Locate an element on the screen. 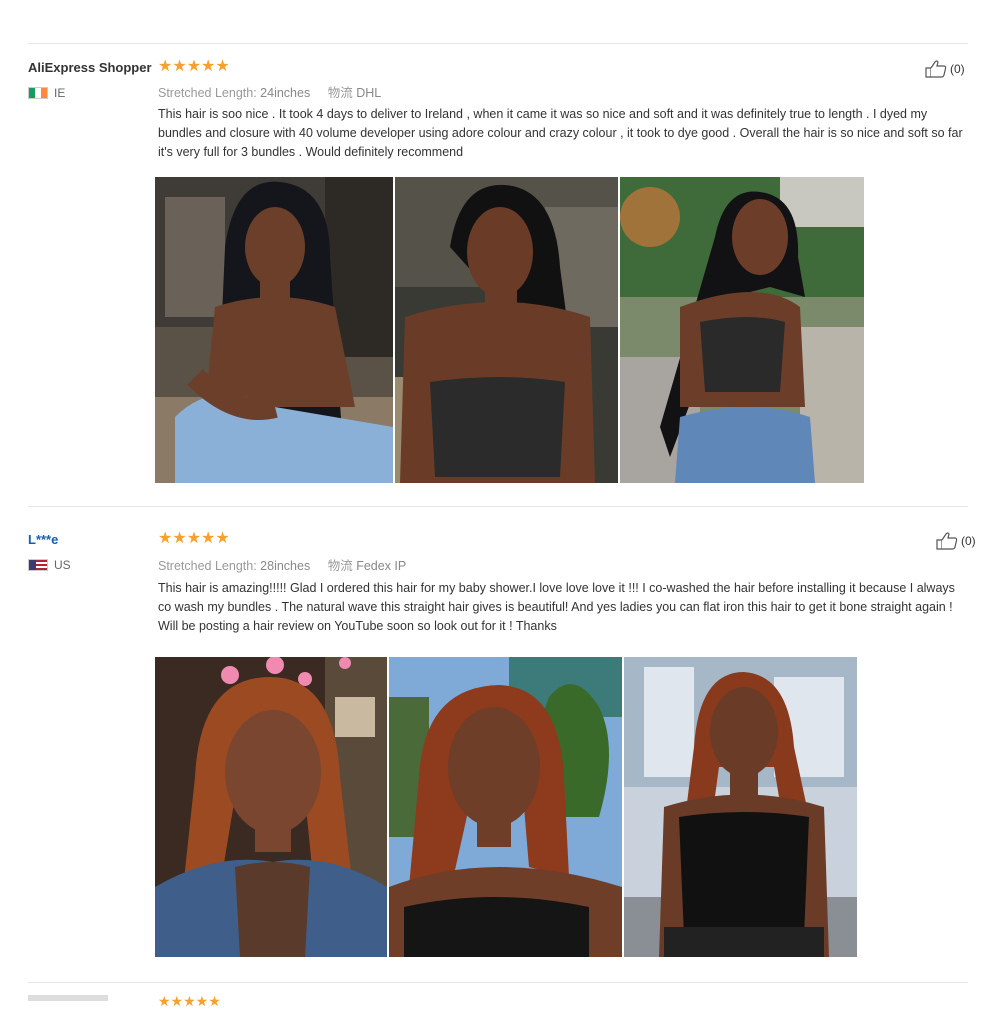 This screenshot has height=1010, width=1000. attr-shipping-value: Fedex IP is located at coordinates (381, 566).